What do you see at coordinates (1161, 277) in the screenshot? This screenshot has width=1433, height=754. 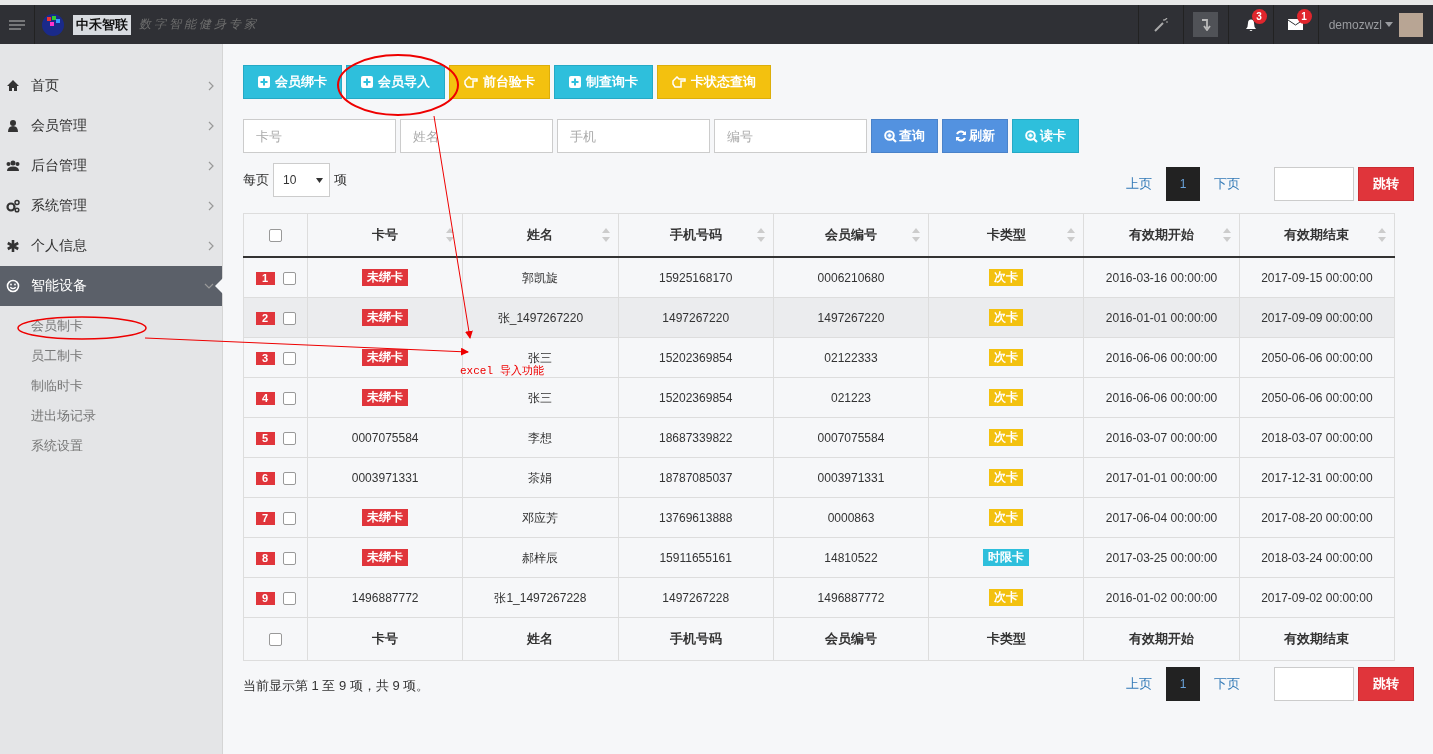 I see `table-cell: 2016-03-16 00:00:00` at bounding box center [1161, 277].